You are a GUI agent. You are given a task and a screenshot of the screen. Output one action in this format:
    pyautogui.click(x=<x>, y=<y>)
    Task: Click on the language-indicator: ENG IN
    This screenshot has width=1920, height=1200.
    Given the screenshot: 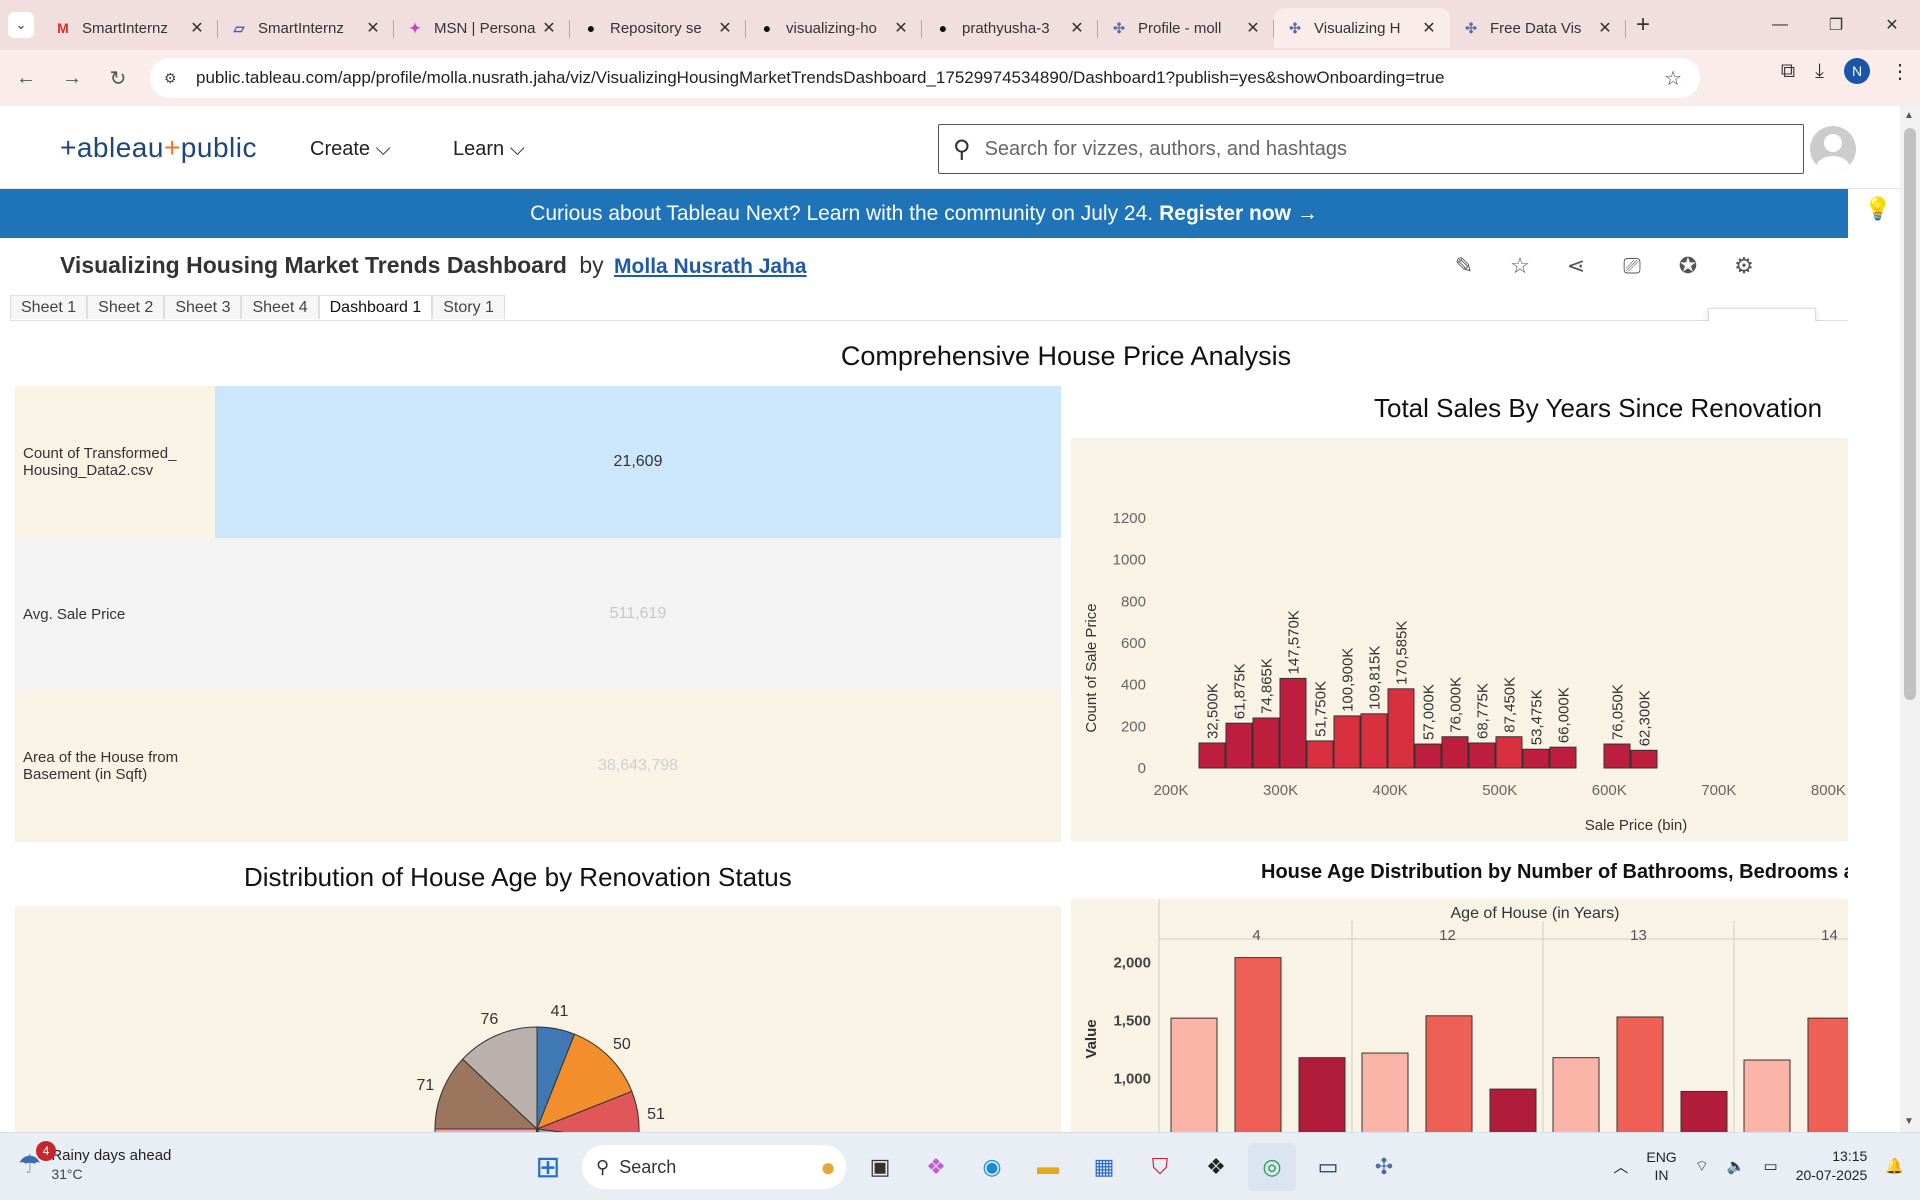 What is the action you would take?
    pyautogui.click(x=1661, y=1166)
    